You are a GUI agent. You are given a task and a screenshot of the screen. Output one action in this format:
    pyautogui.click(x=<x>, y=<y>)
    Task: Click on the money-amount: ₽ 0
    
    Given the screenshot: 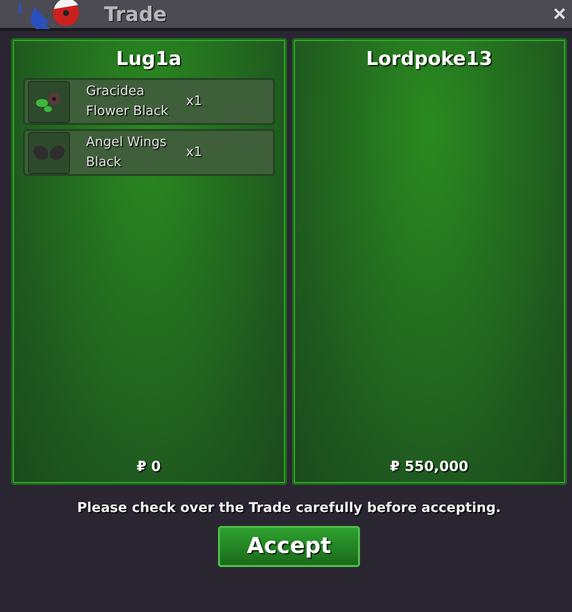 What is the action you would take?
    pyautogui.click(x=149, y=467)
    